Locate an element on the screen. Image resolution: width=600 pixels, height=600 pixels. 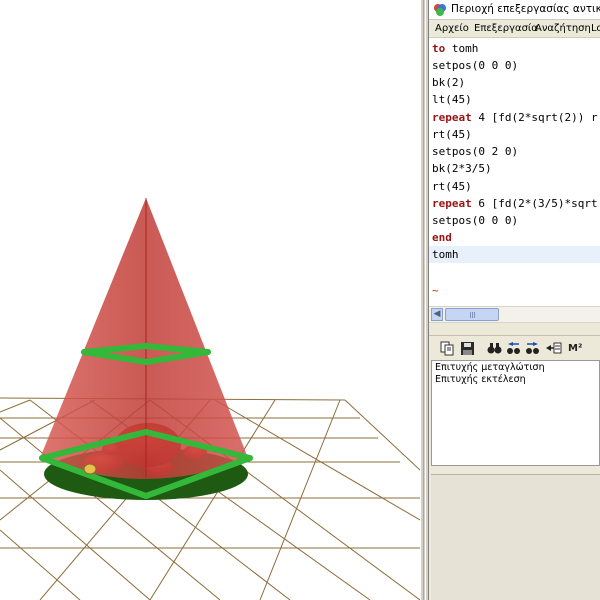
output-line: Επιτυχής εκτέλεση is located at coordinates (480, 379).